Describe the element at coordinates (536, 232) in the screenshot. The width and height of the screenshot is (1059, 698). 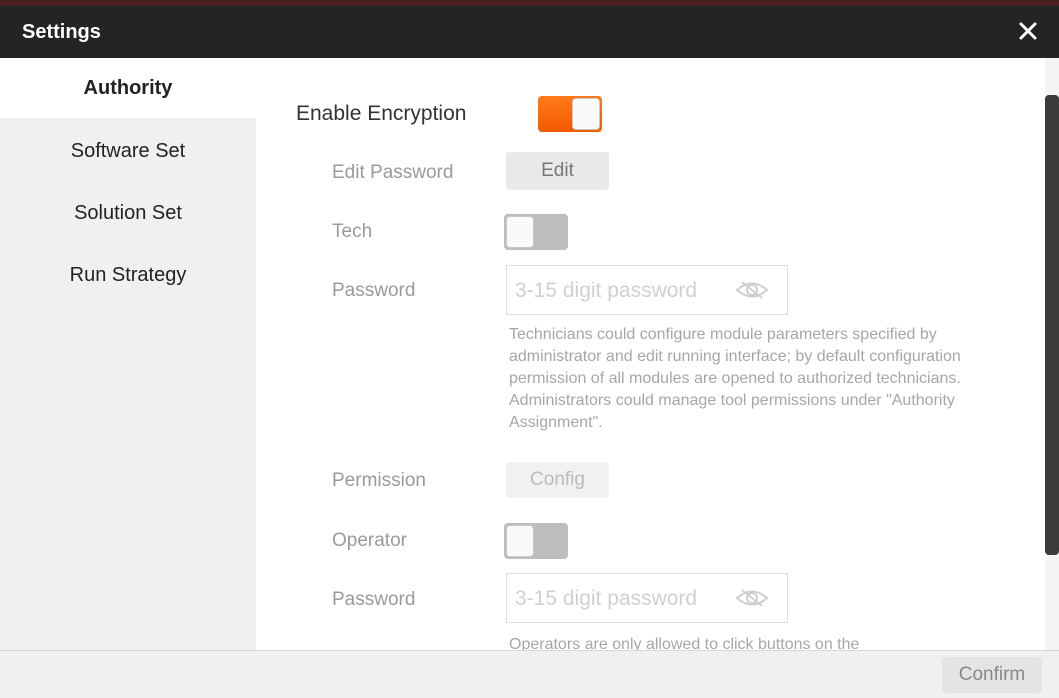
I see `tech-toggle` at that location.